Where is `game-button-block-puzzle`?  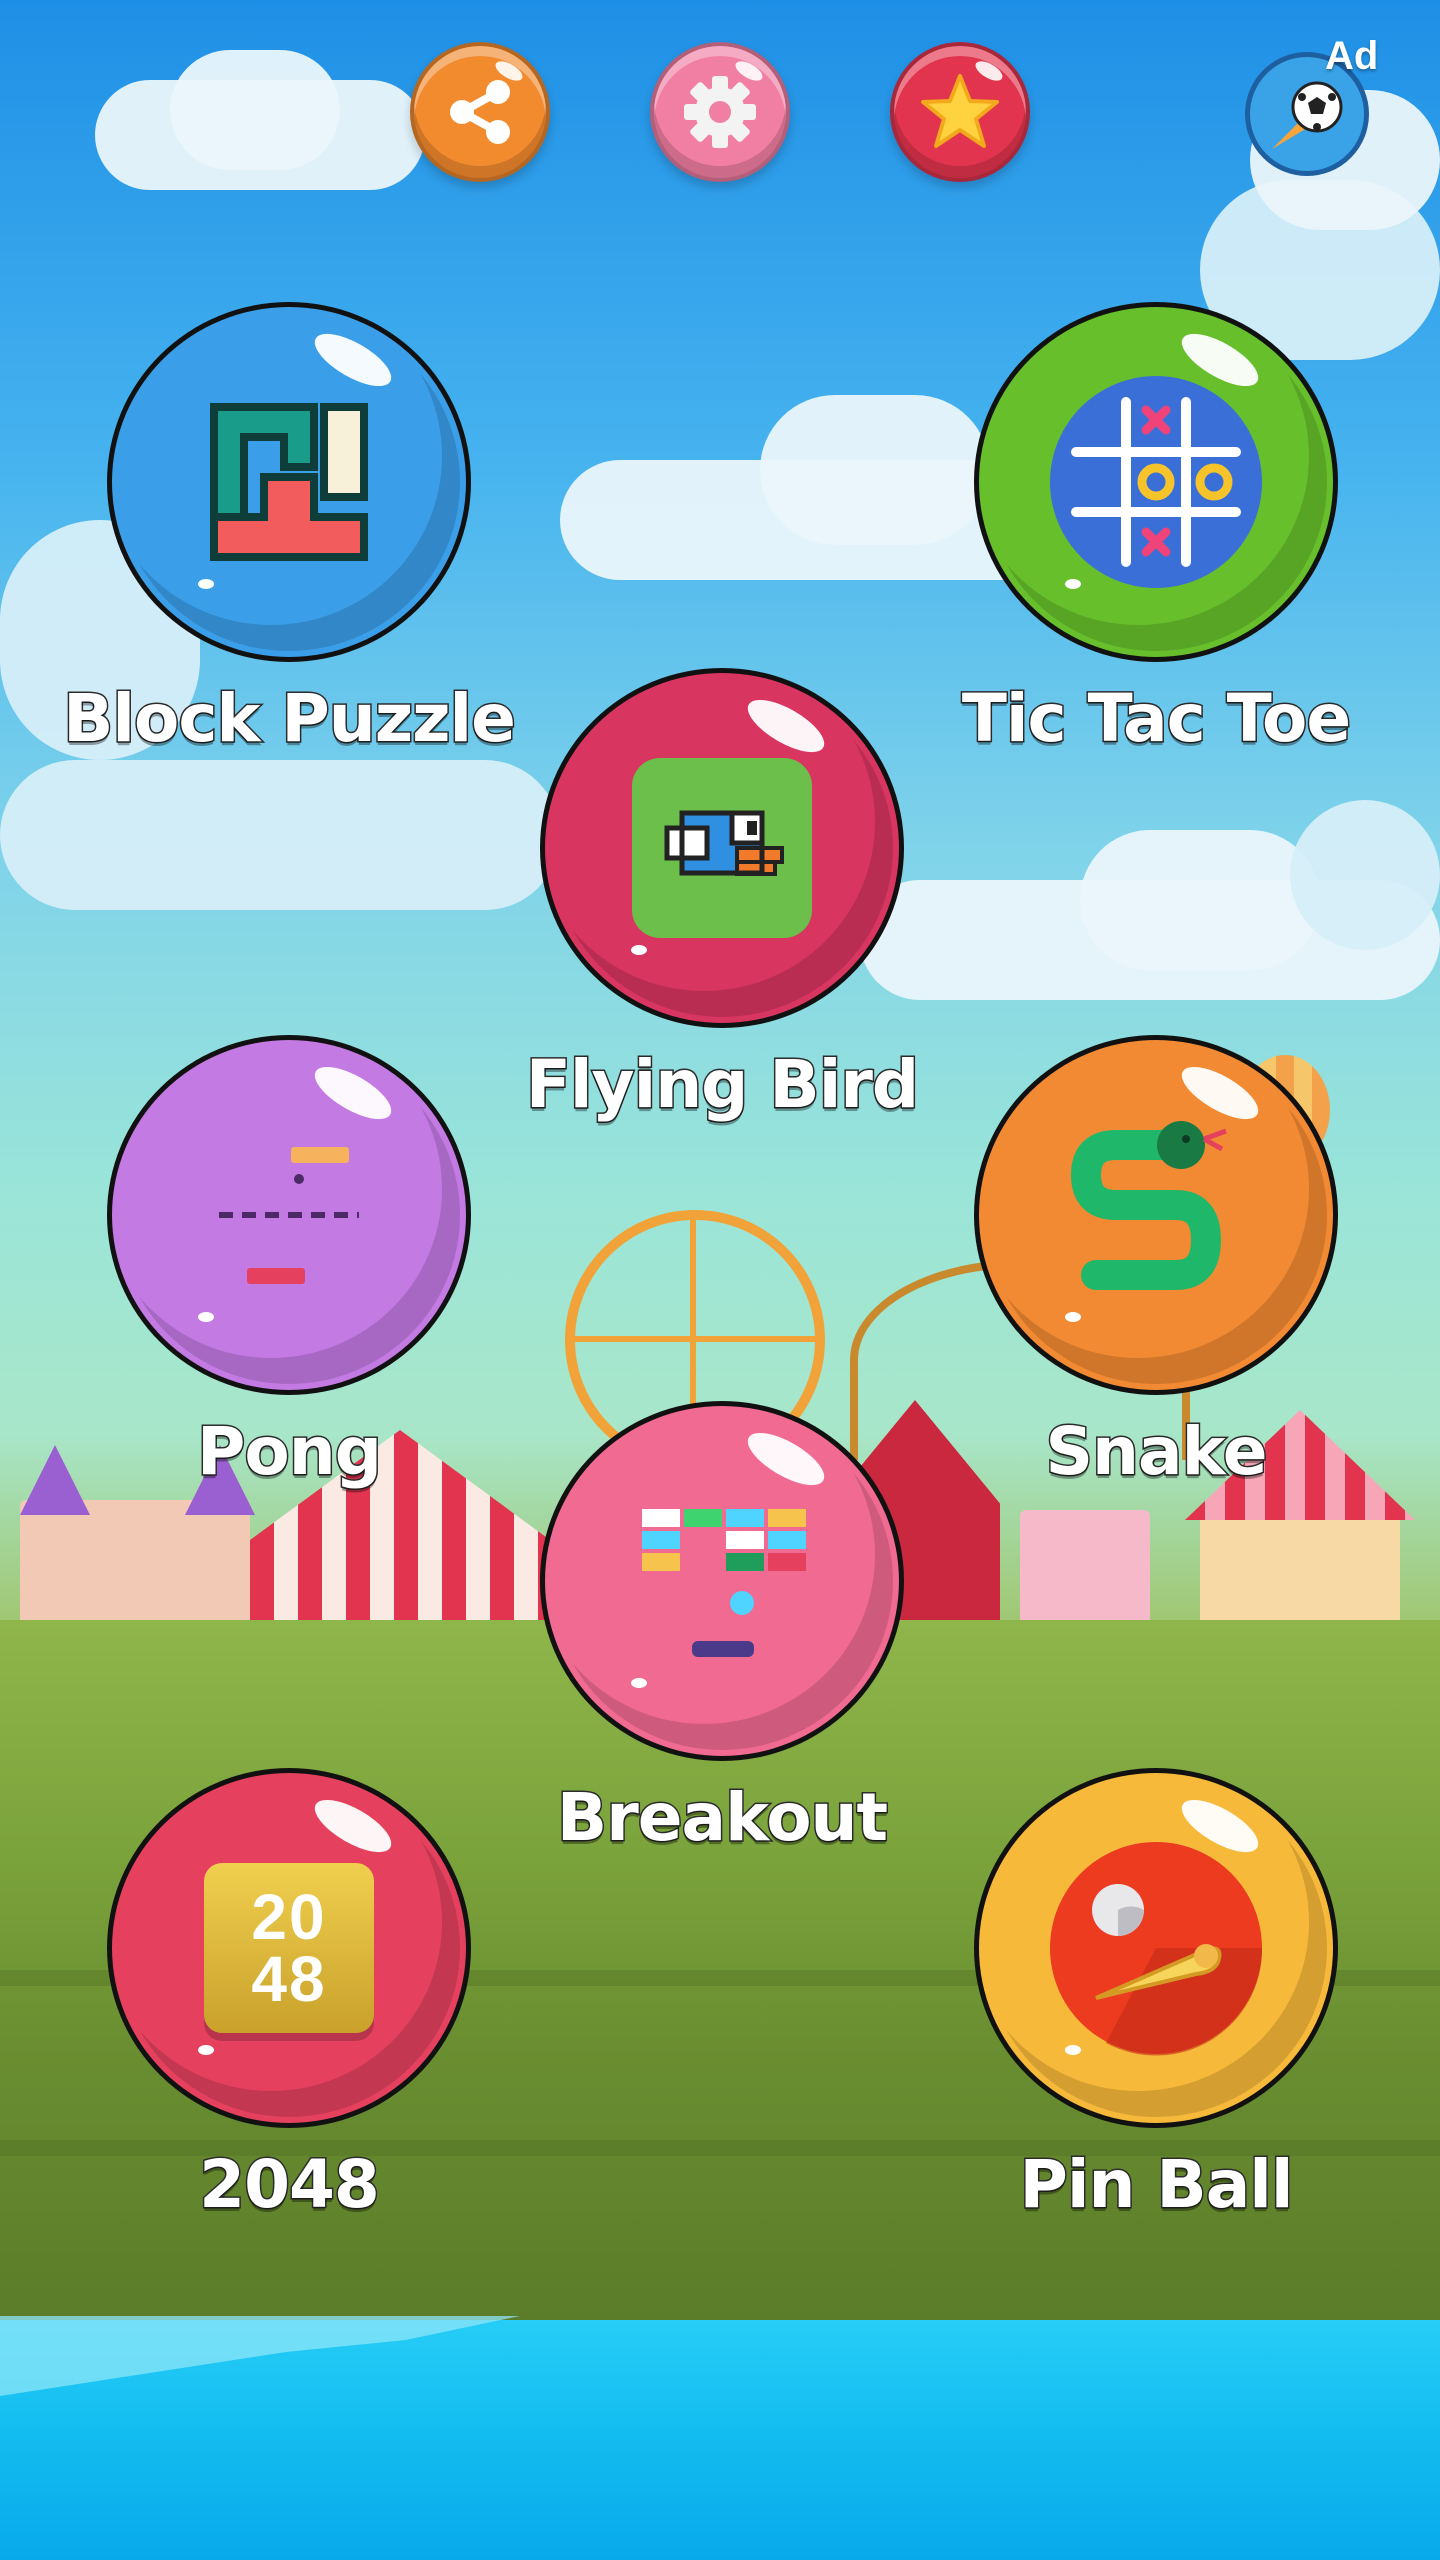 game-button-block-puzzle is located at coordinates (289, 482).